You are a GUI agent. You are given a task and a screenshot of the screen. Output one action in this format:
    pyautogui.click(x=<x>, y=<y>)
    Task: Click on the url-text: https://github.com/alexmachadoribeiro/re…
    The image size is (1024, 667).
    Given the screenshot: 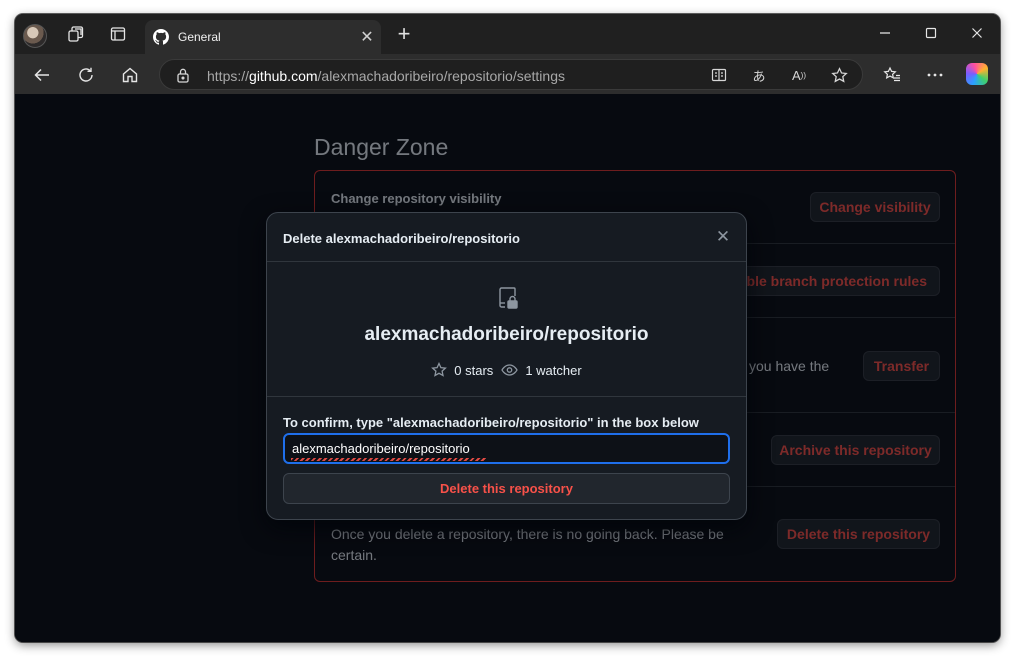 What is the action you would take?
    pyautogui.click(x=386, y=76)
    